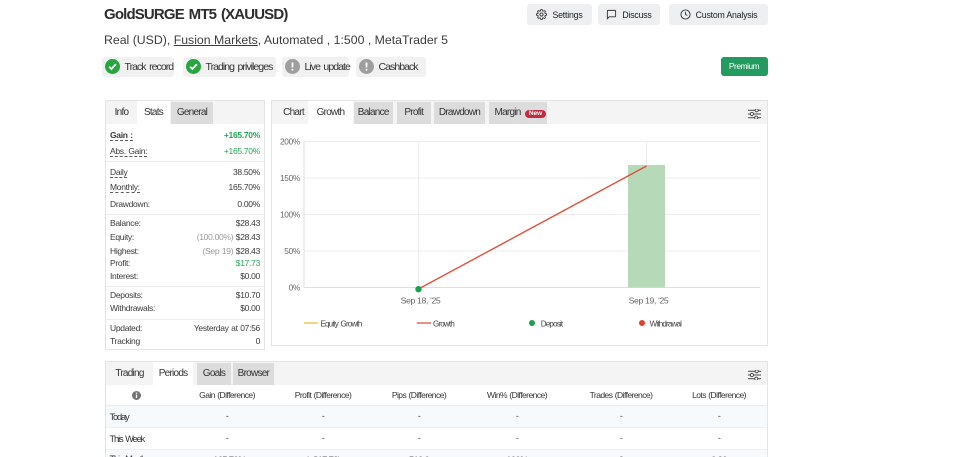  Describe the element at coordinates (421, 301) in the screenshot. I see `svg-text: Sep 18, '25` at that location.